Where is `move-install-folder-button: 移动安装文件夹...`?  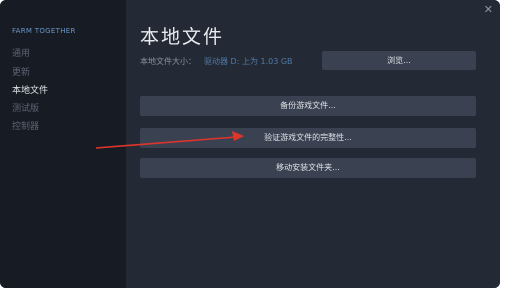
move-install-folder-button: 移动安装文件夹... is located at coordinates (308, 168).